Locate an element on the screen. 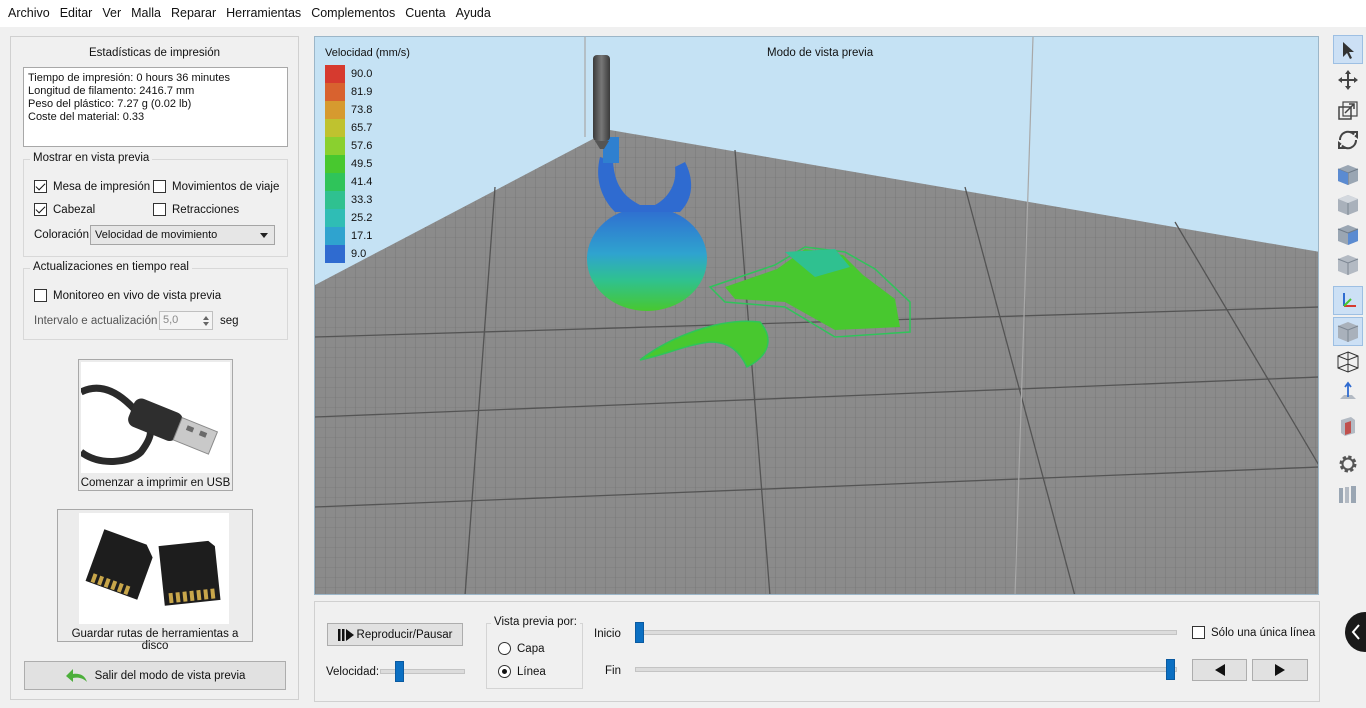 Image resolution: width=1366 pixels, height=708 pixels. legend-value: 65.7 is located at coordinates (362, 128).